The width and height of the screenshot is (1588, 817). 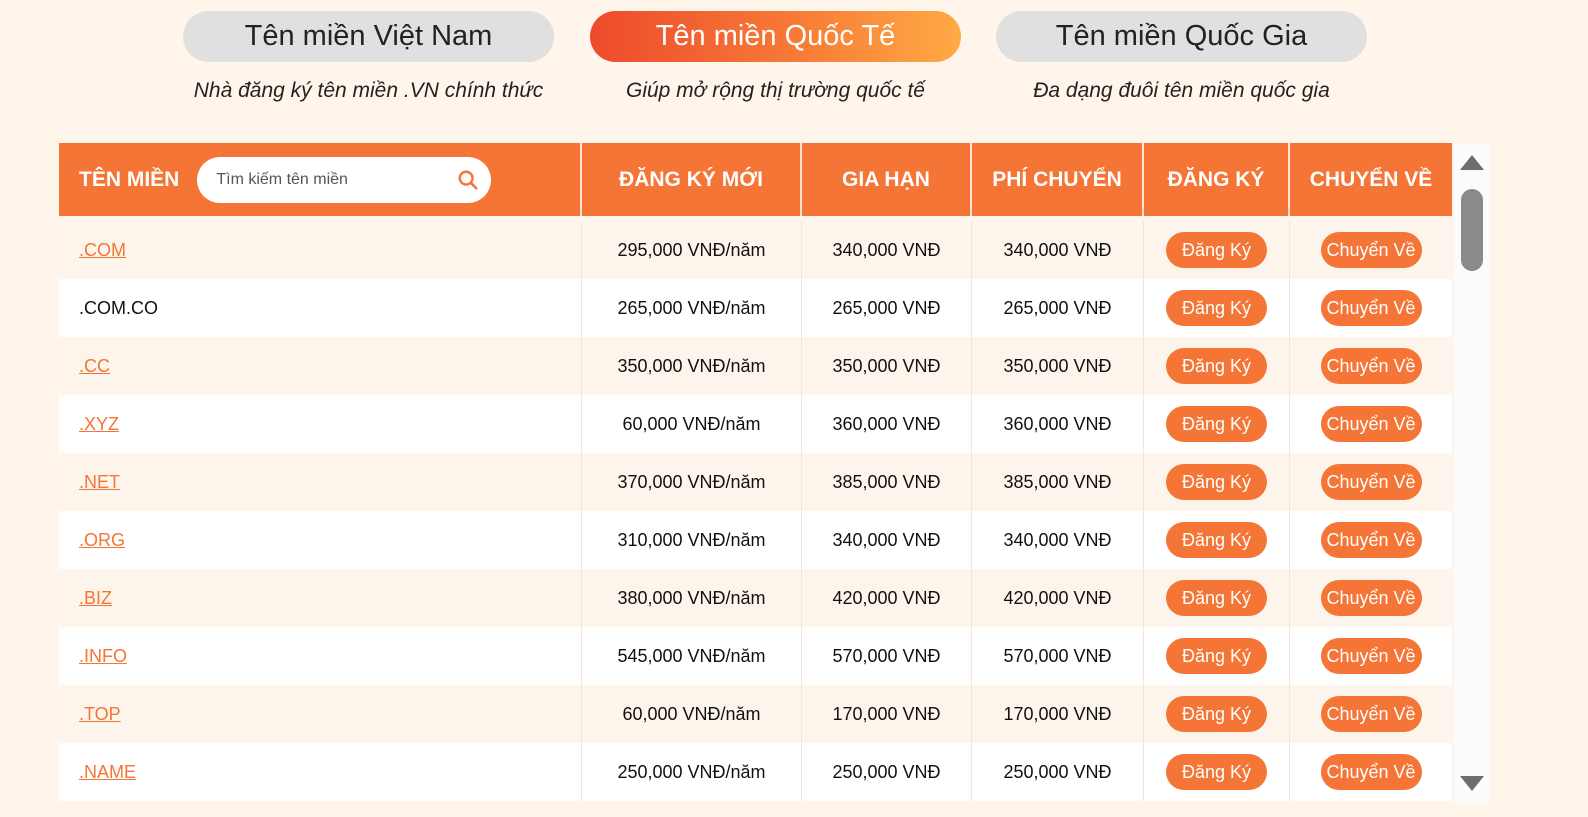 I want to click on cell-transfer-fee: 265,000 VNĐ, so click(x=1058, y=308).